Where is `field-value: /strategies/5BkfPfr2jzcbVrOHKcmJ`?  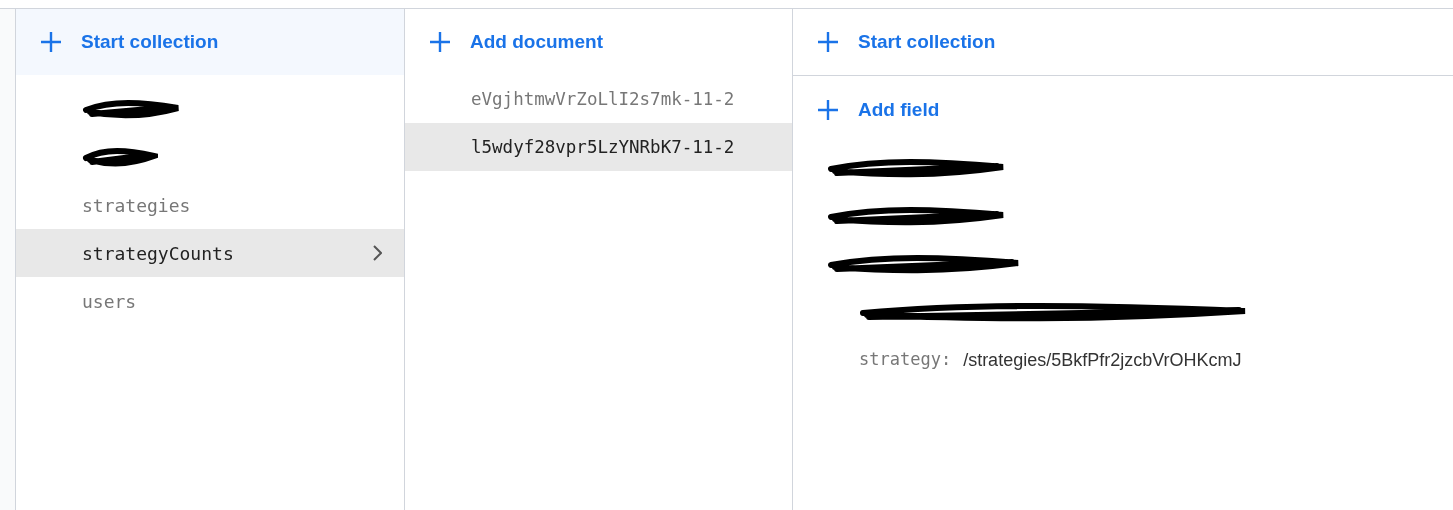 field-value: /strategies/5BkfPfr2jzcbVrOHKcmJ is located at coordinates (1102, 360).